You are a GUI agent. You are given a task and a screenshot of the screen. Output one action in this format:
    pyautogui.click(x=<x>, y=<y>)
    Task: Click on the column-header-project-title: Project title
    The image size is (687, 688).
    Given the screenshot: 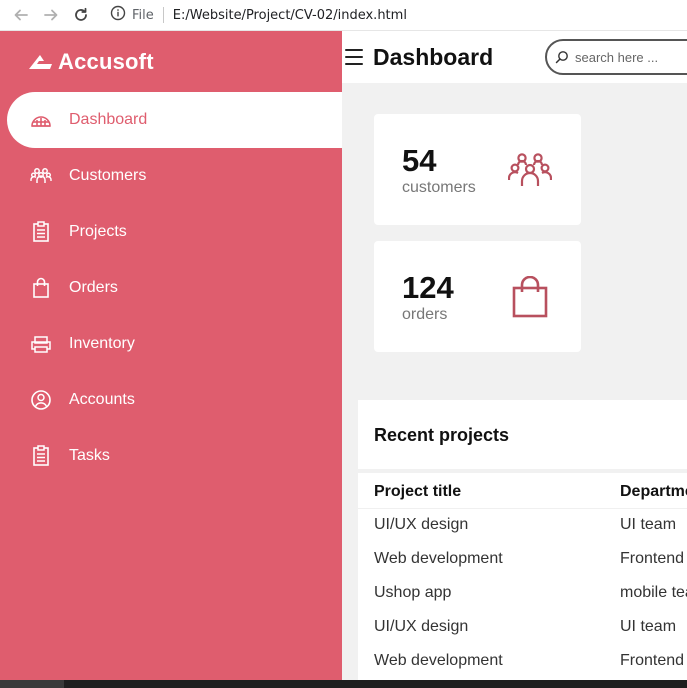 What is the action you would take?
    pyautogui.click(x=418, y=491)
    